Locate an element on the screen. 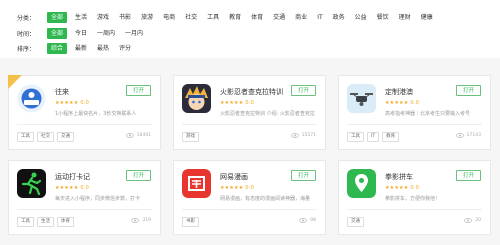 The image size is (500, 245). category-option: 游戏 is located at coordinates (103, 17).